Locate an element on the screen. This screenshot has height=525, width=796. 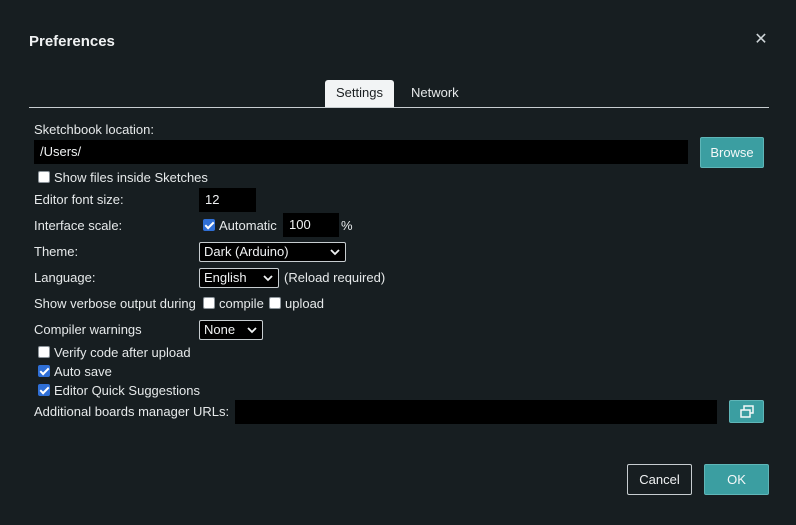
verbose-compile-checkbox is located at coordinates (209, 303).